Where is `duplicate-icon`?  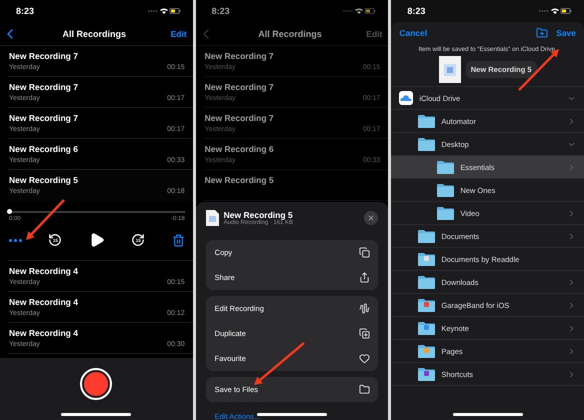 duplicate-icon is located at coordinates (364, 333).